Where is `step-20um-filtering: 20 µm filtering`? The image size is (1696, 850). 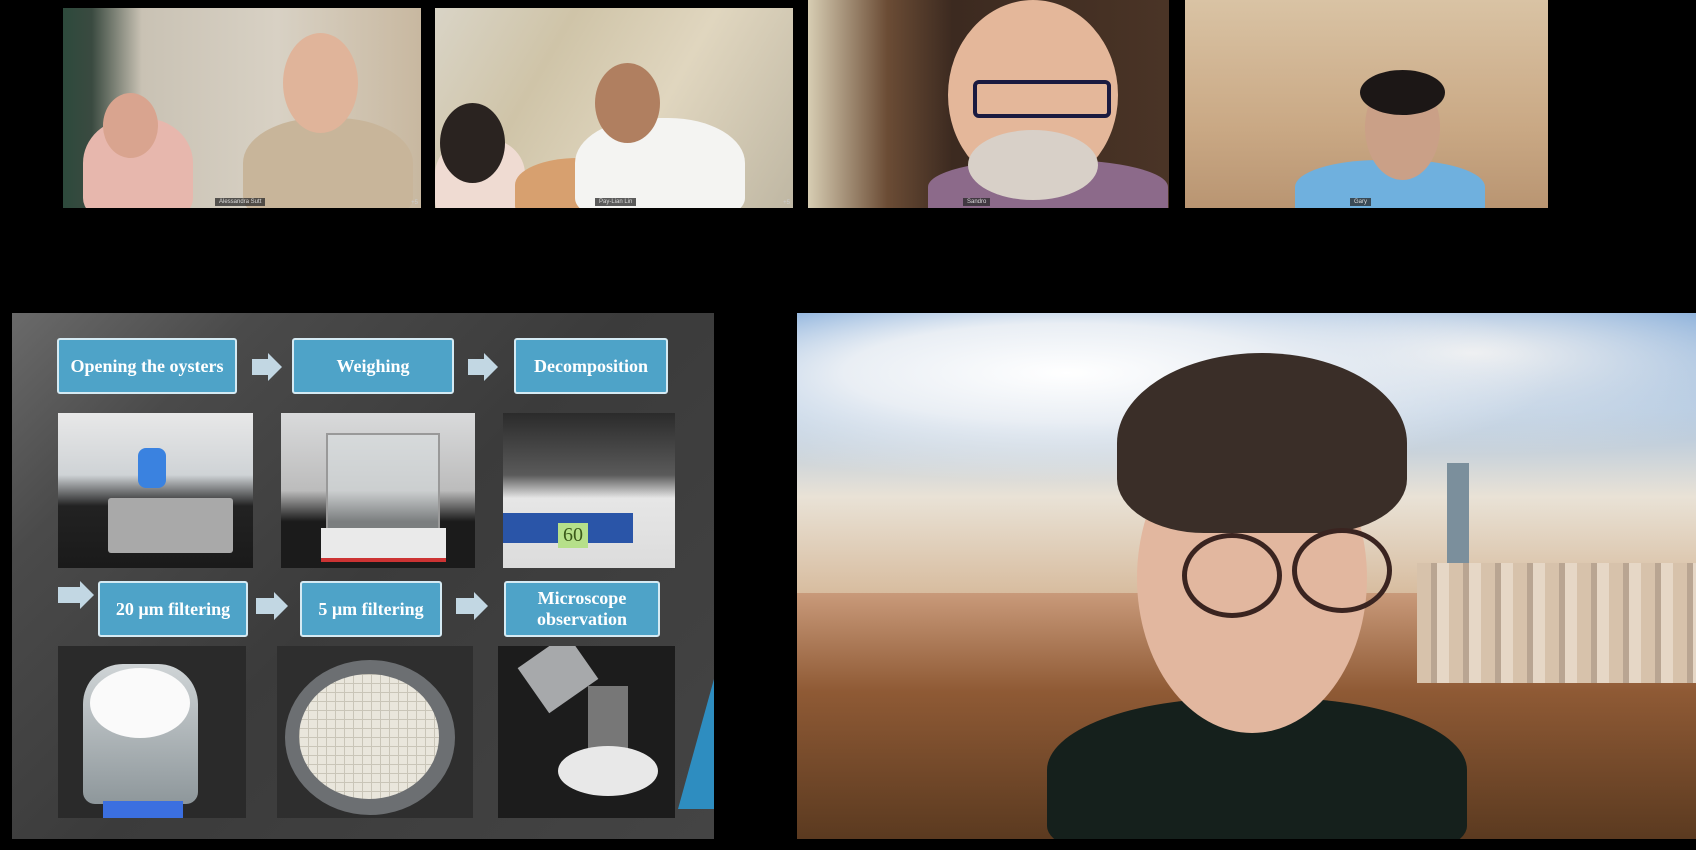 step-20um-filtering: 20 µm filtering is located at coordinates (173, 609).